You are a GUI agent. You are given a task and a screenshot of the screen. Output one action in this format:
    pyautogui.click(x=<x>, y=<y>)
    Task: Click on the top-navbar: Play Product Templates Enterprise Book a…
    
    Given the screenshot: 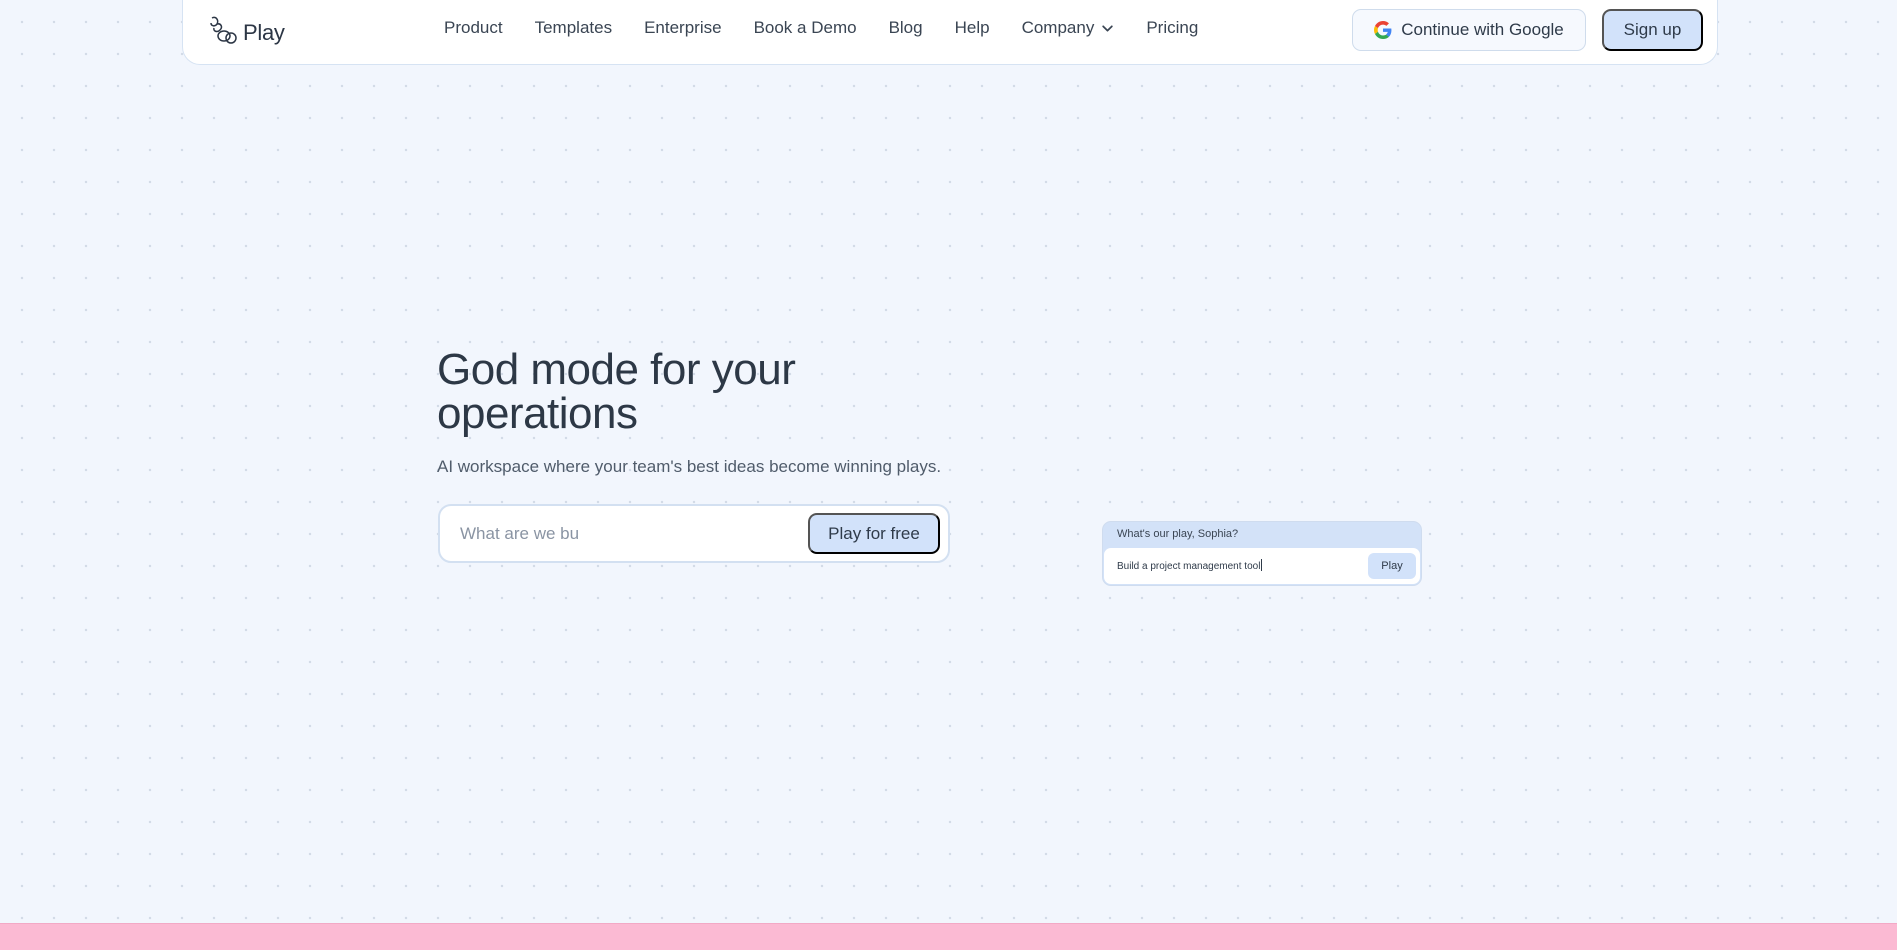 What is the action you would take?
    pyautogui.click(x=950, y=32)
    